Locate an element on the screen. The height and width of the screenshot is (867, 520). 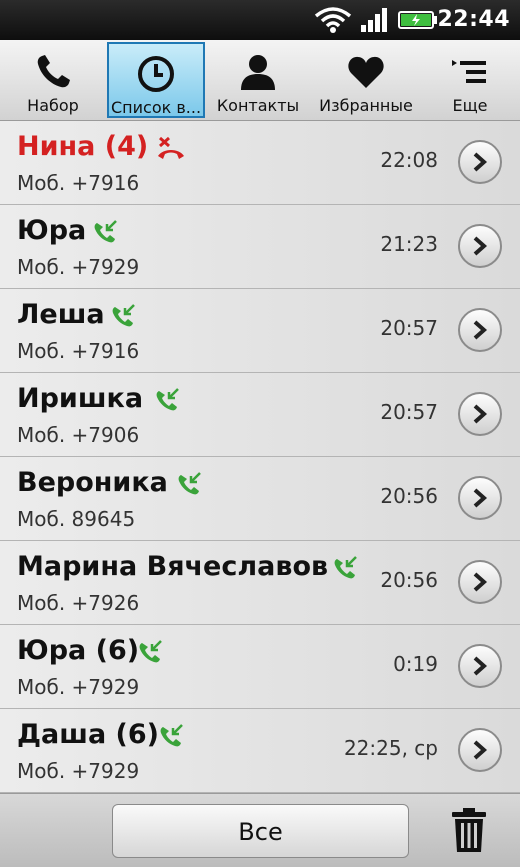
battery-charging-icon is located at coordinates (417, 20).